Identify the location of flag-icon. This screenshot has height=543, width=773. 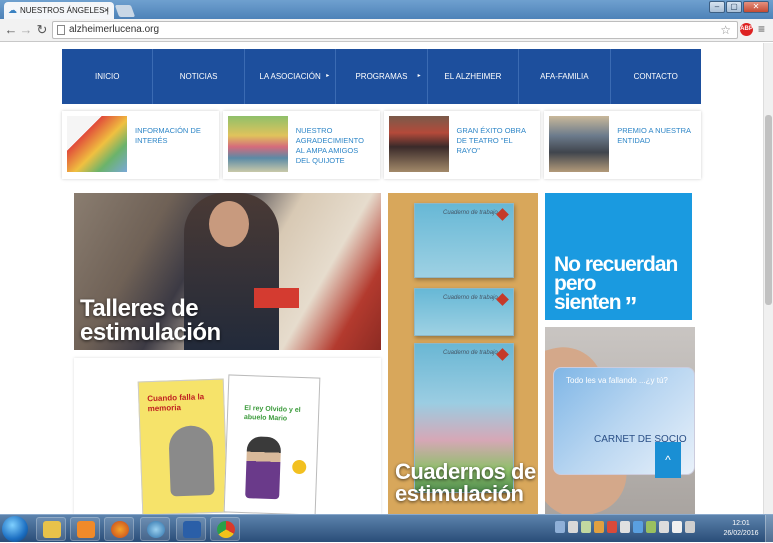
(677, 527).